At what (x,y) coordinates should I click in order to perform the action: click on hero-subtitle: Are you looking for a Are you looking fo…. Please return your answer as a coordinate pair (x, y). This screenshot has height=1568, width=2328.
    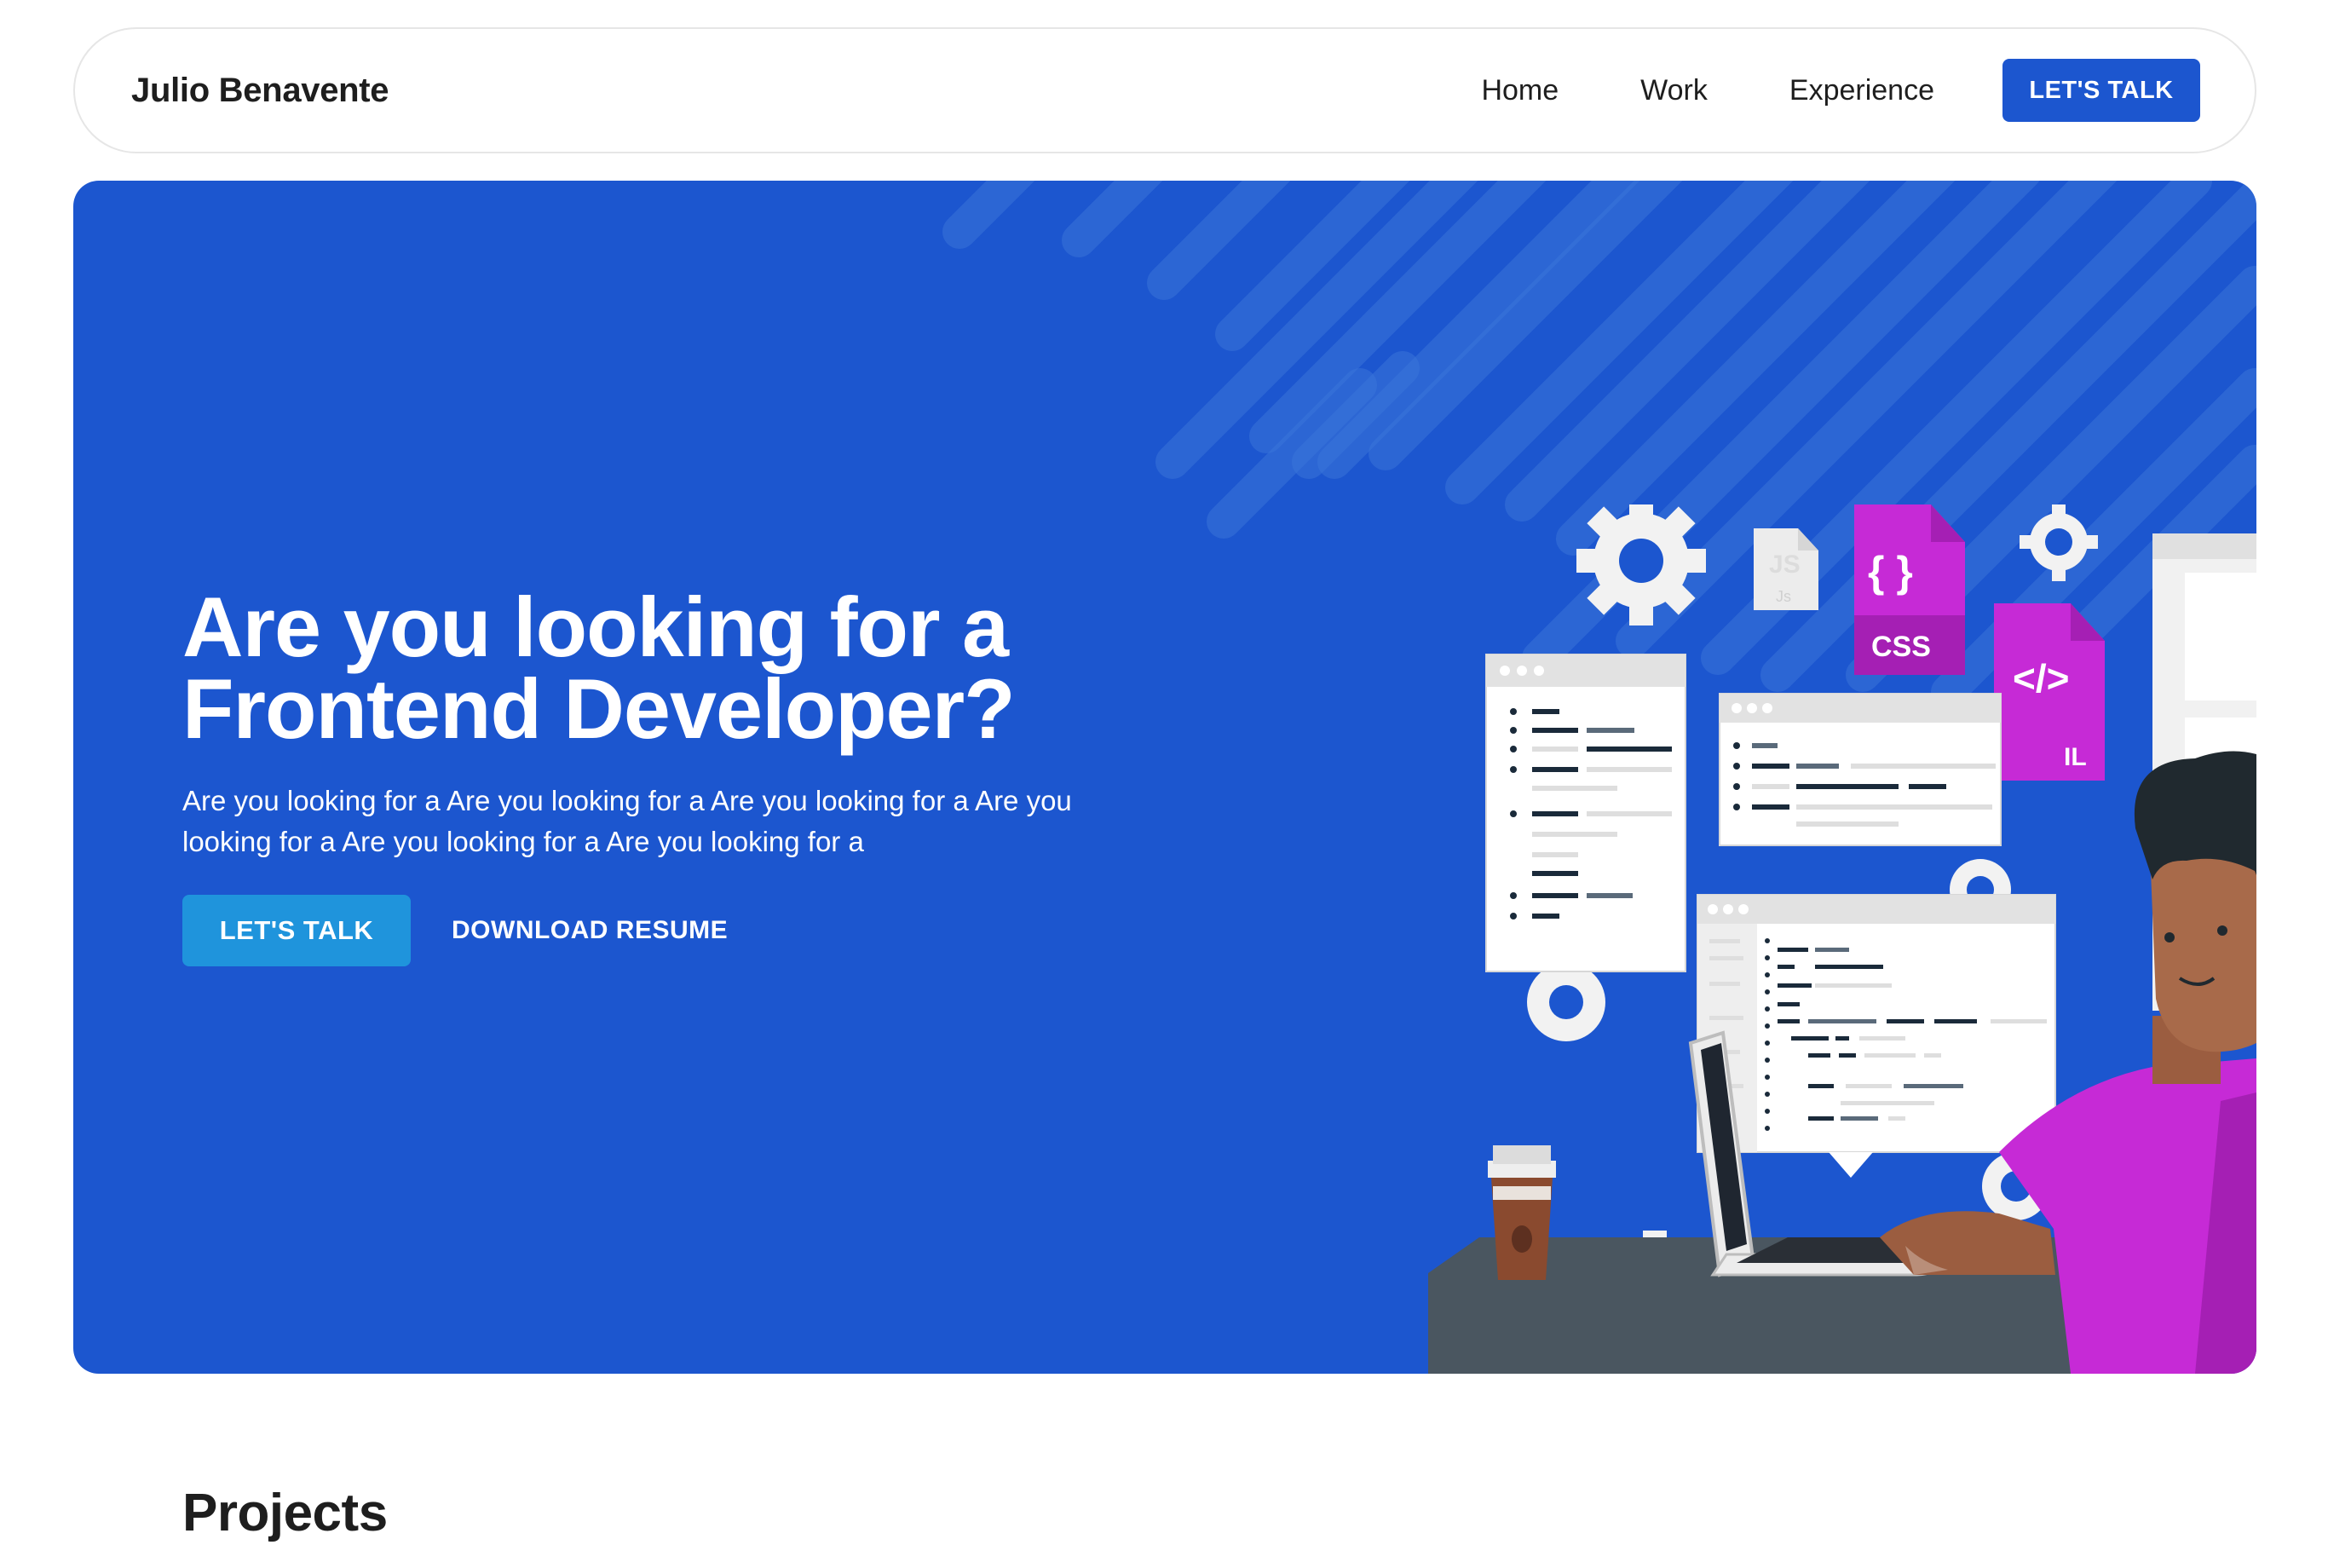
    Looking at the image, I should click on (651, 821).